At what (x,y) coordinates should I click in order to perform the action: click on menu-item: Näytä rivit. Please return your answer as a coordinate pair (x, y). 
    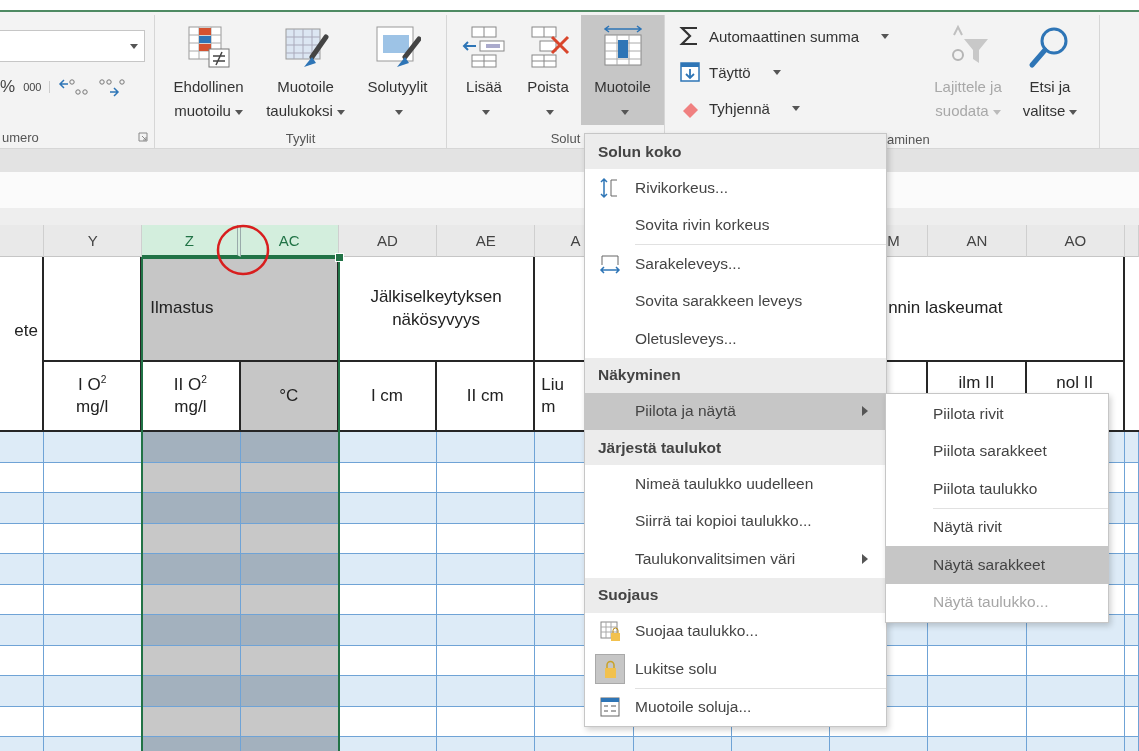
    Looking at the image, I should click on (997, 527).